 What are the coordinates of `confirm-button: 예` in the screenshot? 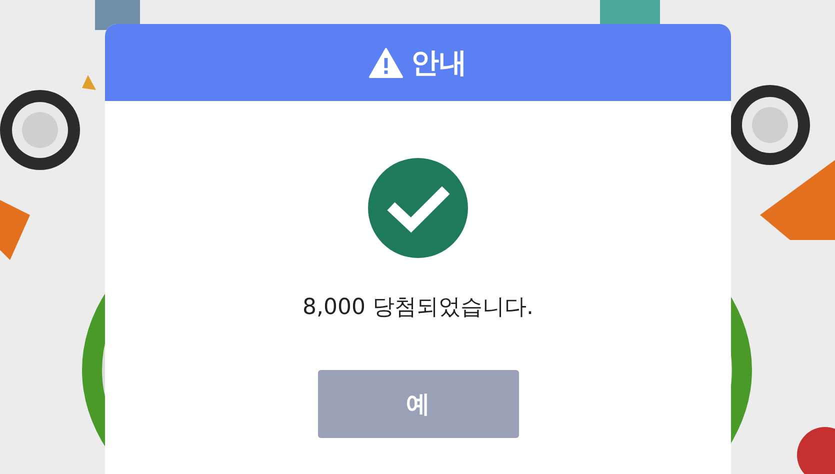 It's located at (418, 404).